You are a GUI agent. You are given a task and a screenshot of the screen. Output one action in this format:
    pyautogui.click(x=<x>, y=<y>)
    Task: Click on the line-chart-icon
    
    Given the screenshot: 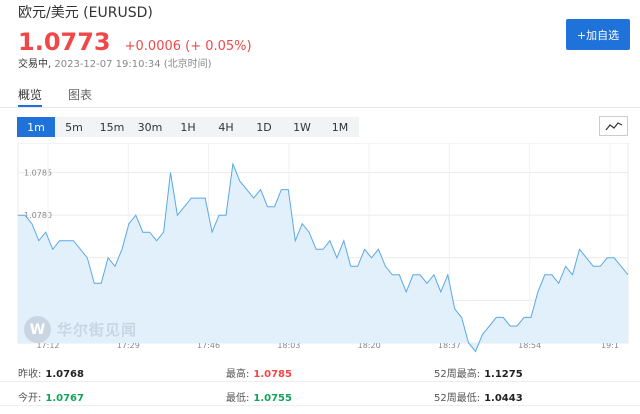 What is the action you would take?
    pyautogui.click(x=613, y=126)
    